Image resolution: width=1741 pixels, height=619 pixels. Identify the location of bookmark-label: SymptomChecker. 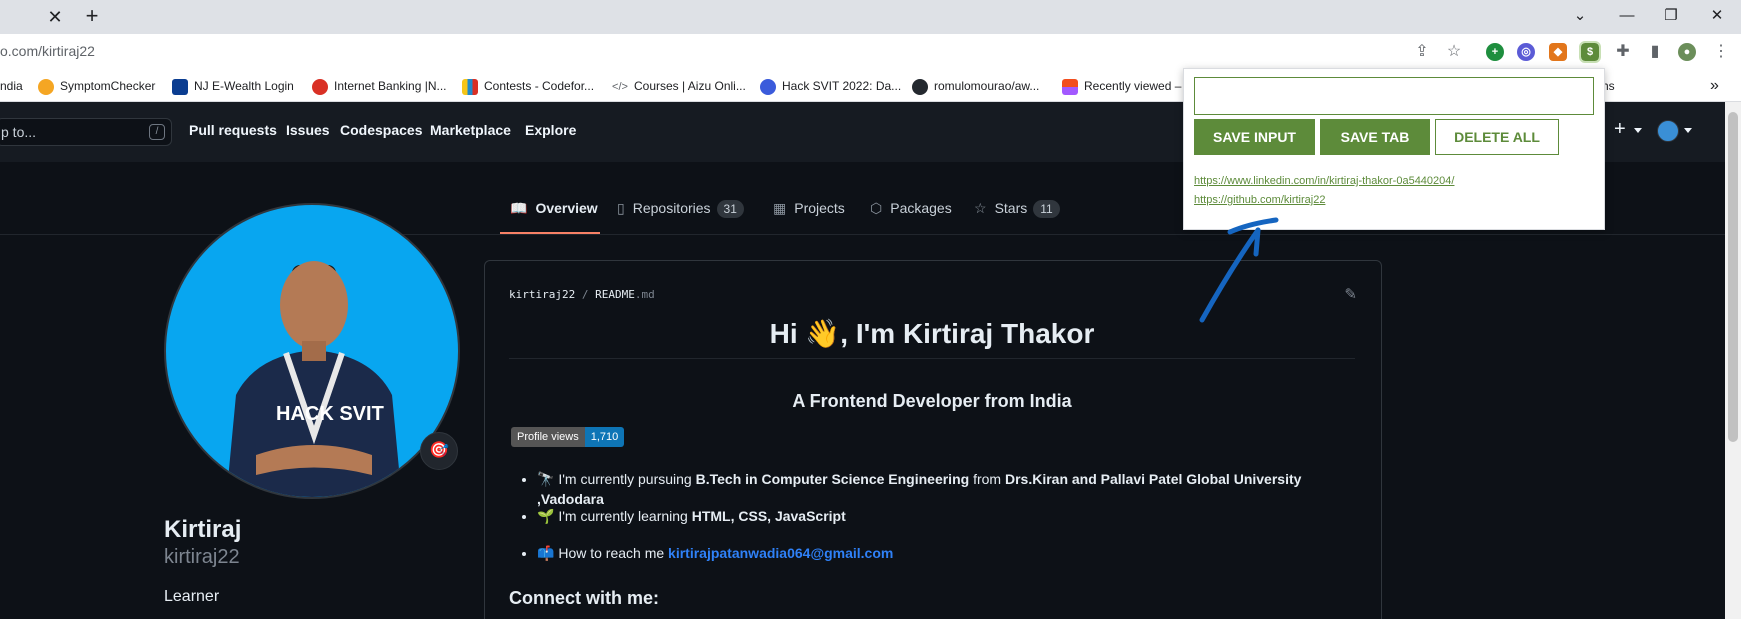
(108, 86).